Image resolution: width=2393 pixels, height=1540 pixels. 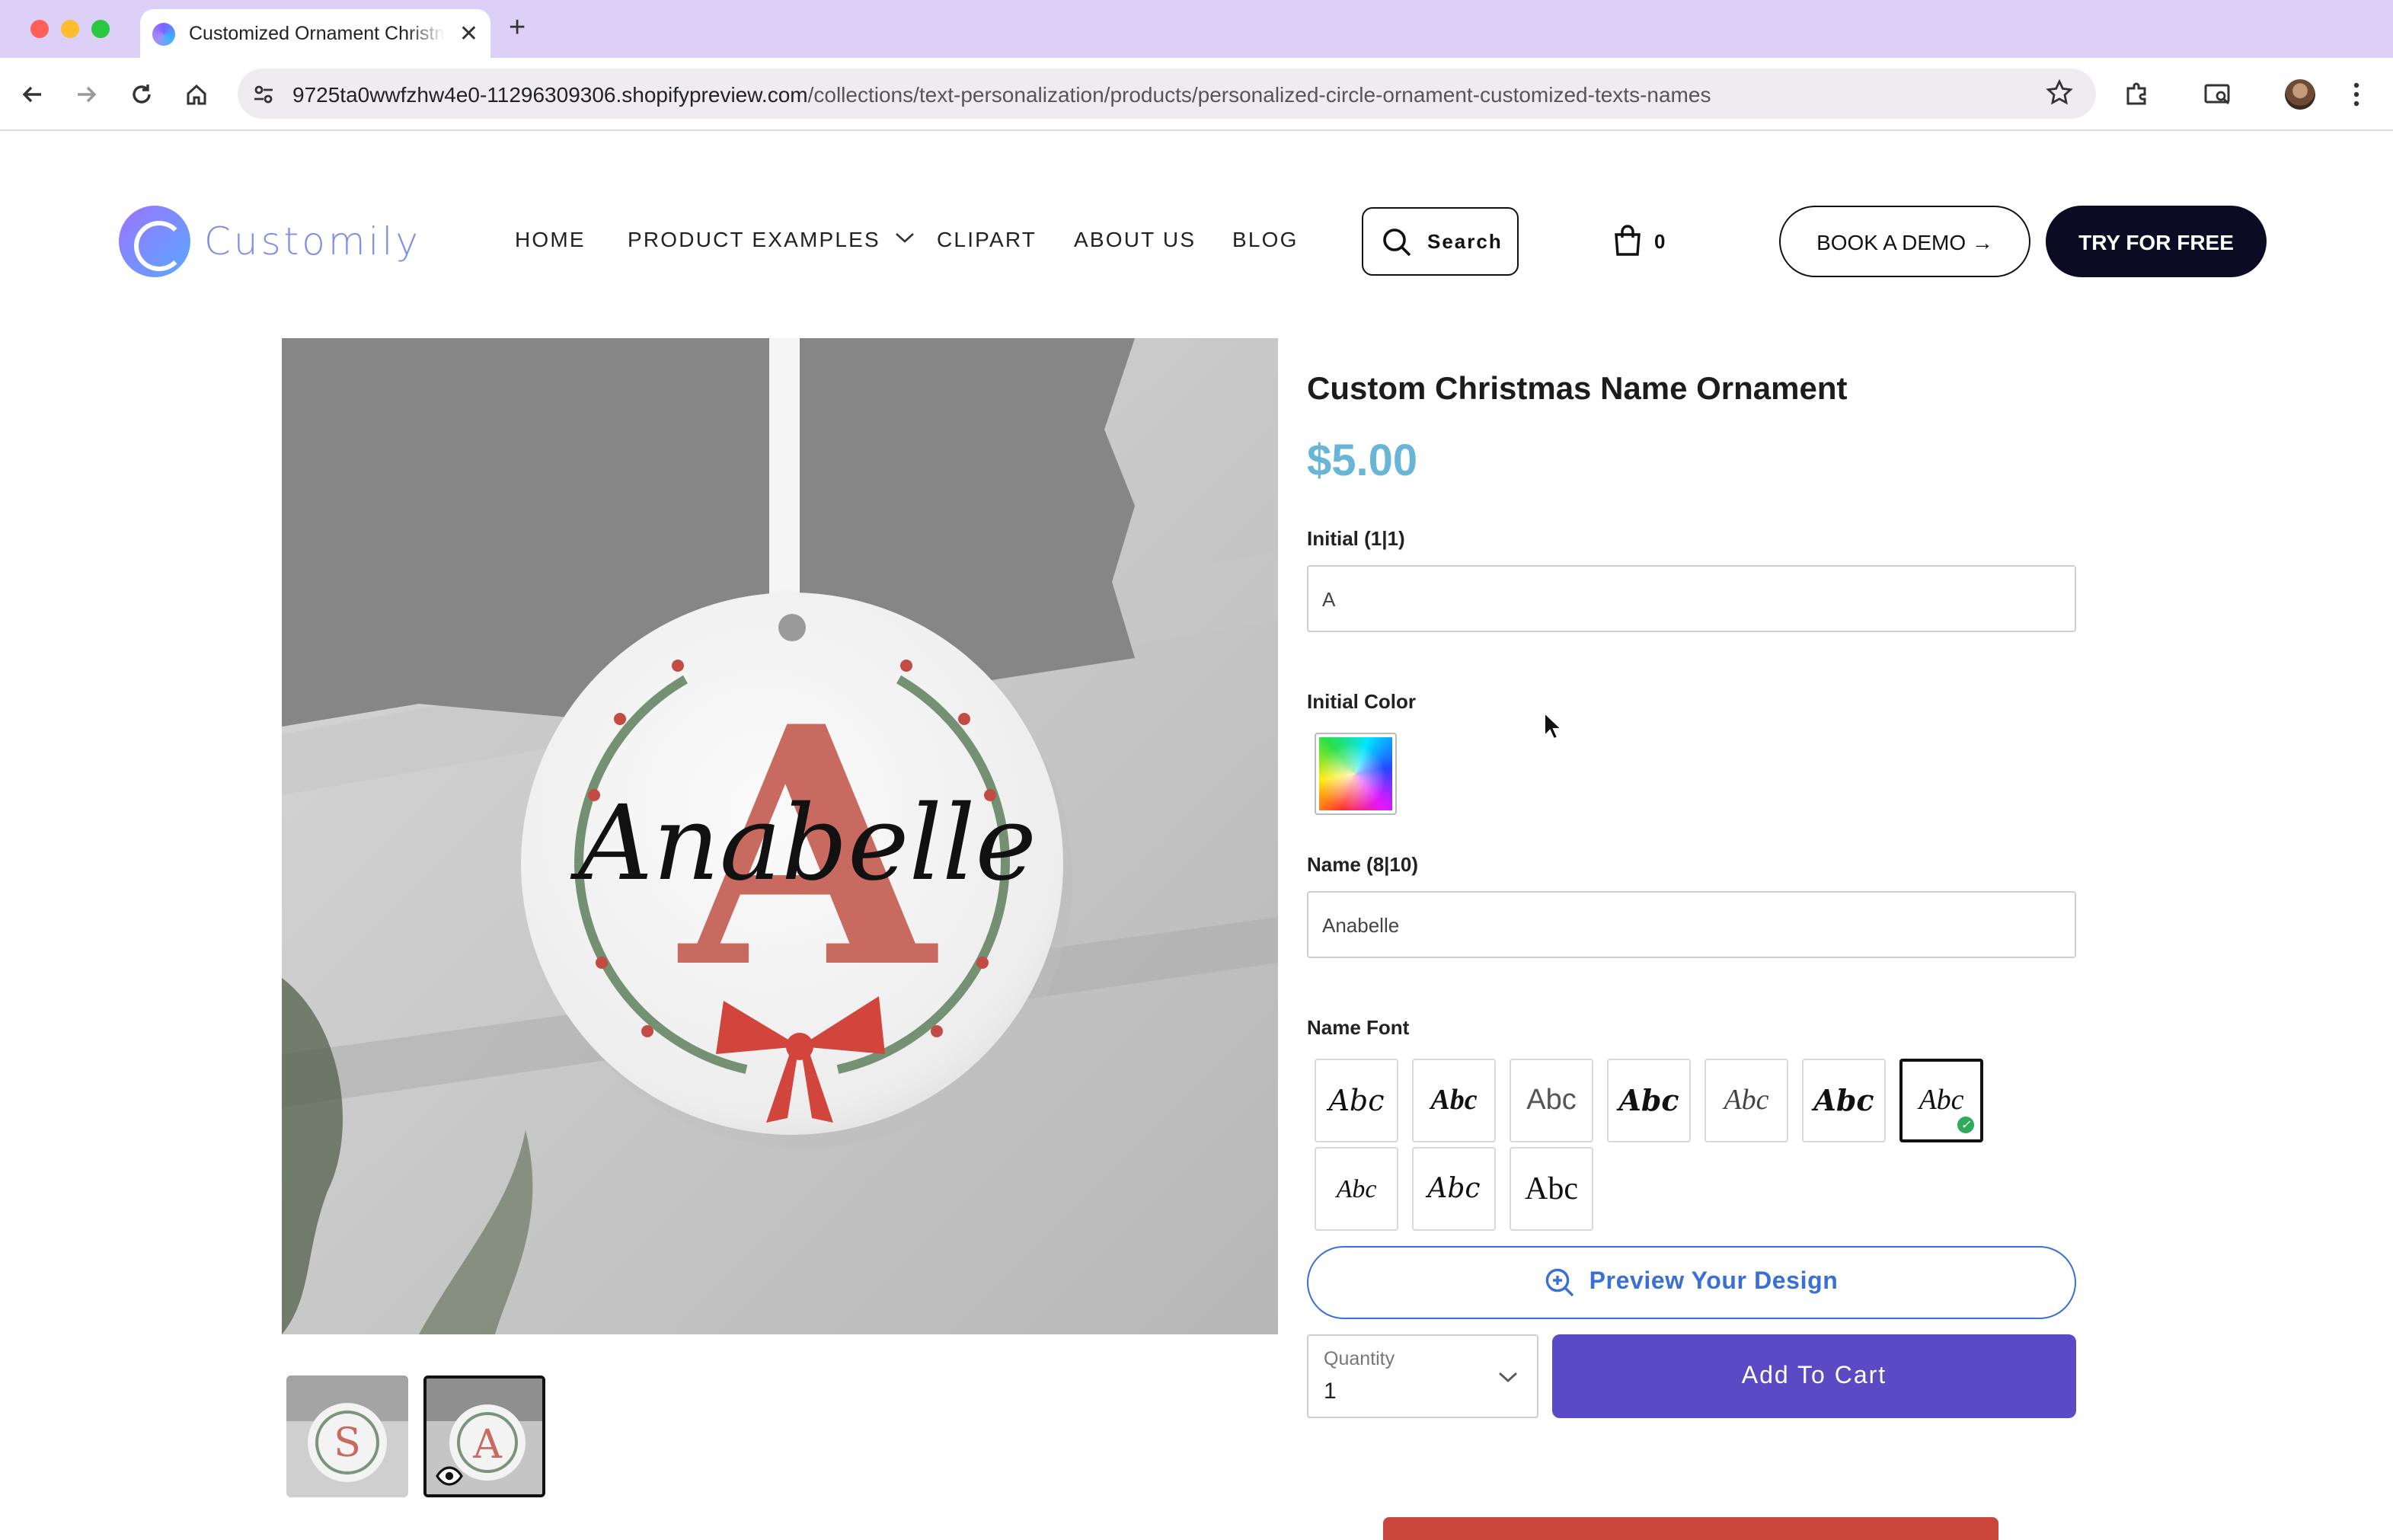 What do you see at coordinates (517, 29) in the screenshot?
I see `new-tab-icon: +` at bounding box center [517, 29].